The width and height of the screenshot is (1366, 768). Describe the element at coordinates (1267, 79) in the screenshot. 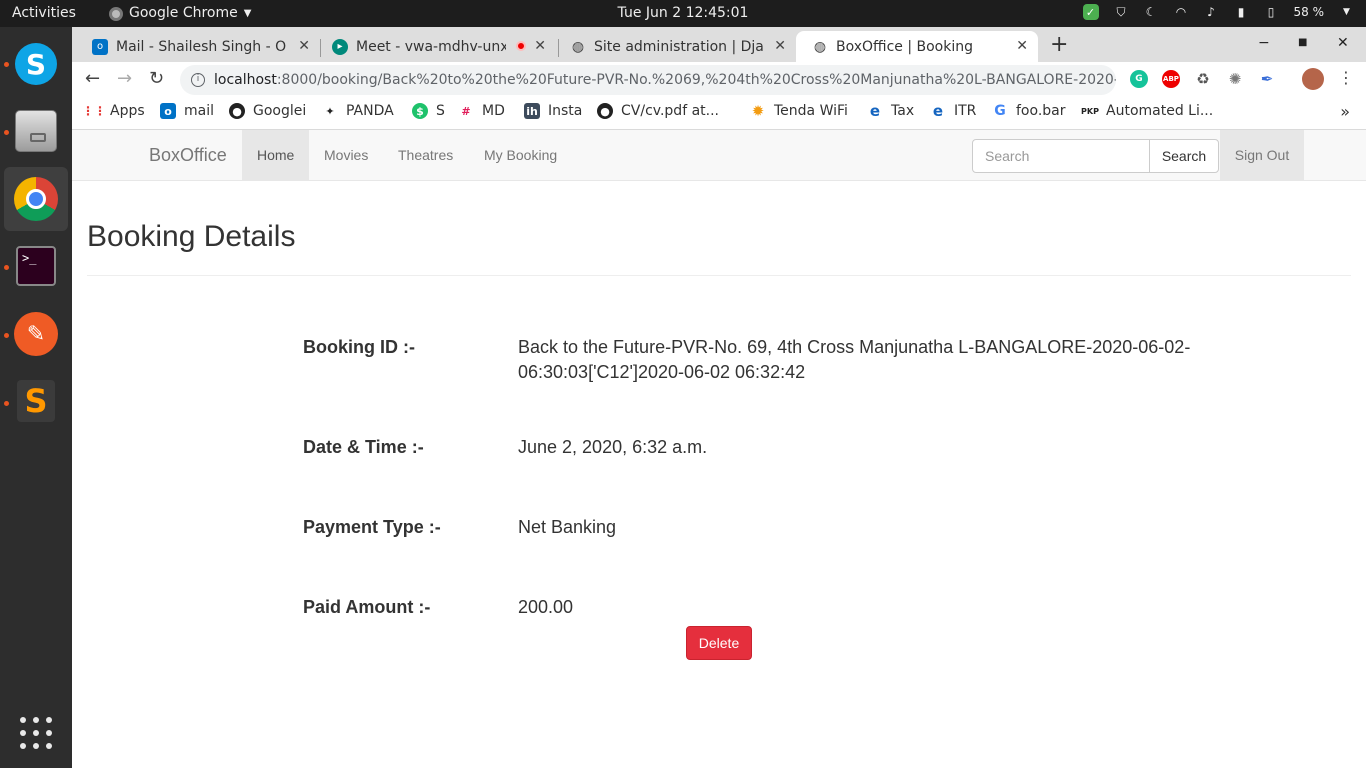

I see `feather-icon: ✒` at that location.